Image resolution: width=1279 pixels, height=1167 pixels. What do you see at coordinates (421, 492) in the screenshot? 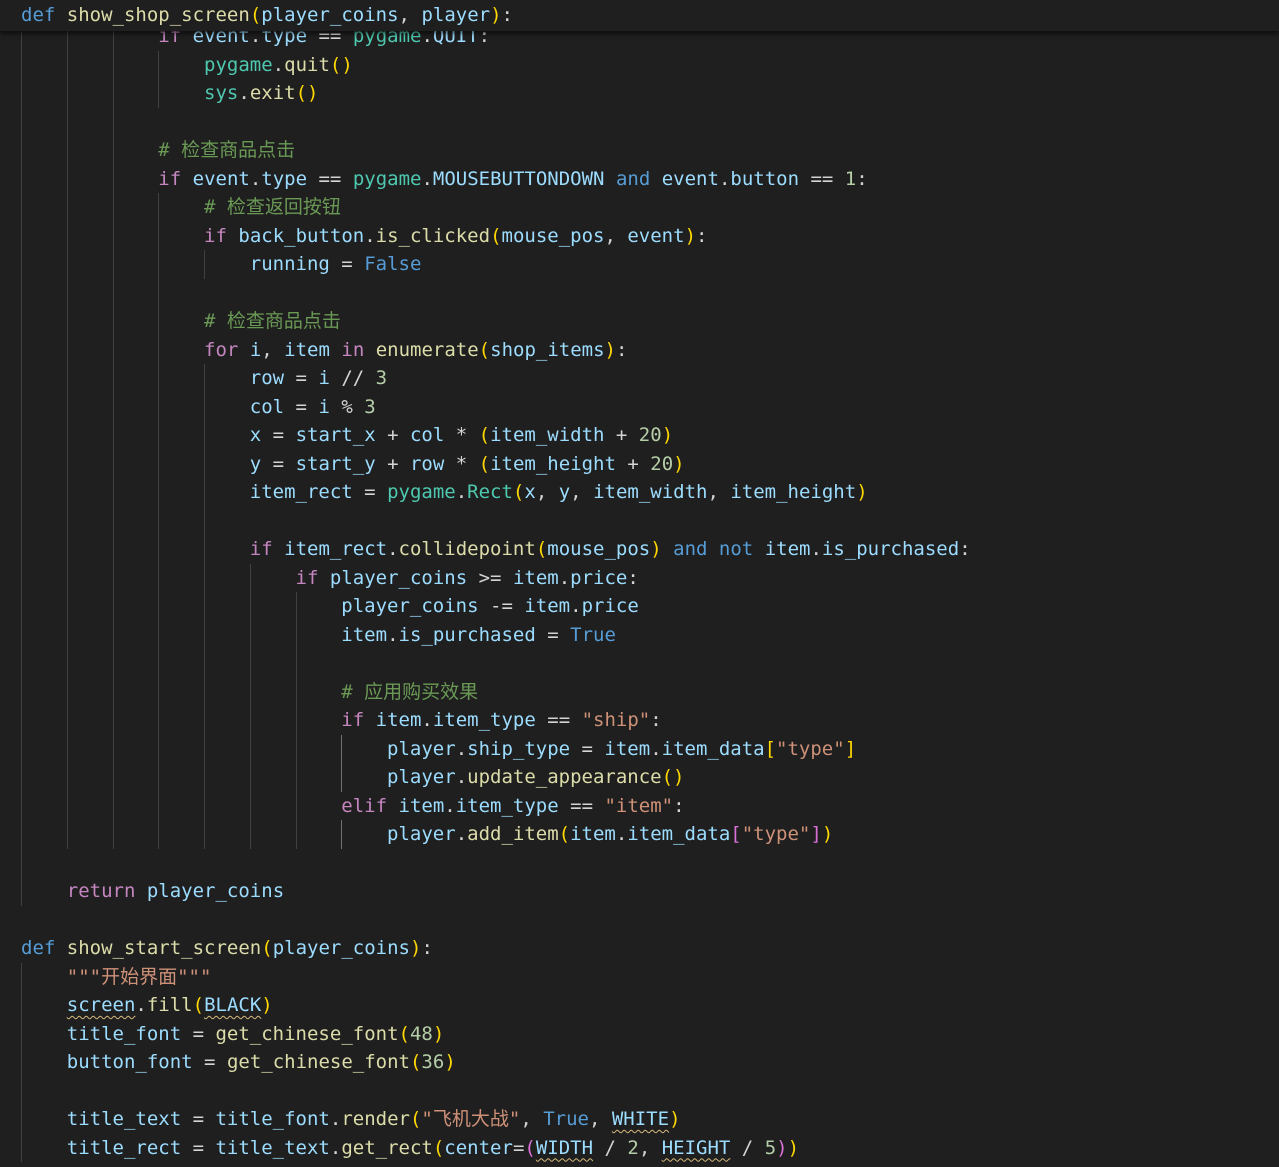
I see `code-token: pygame` at bounding box center [421, 492].